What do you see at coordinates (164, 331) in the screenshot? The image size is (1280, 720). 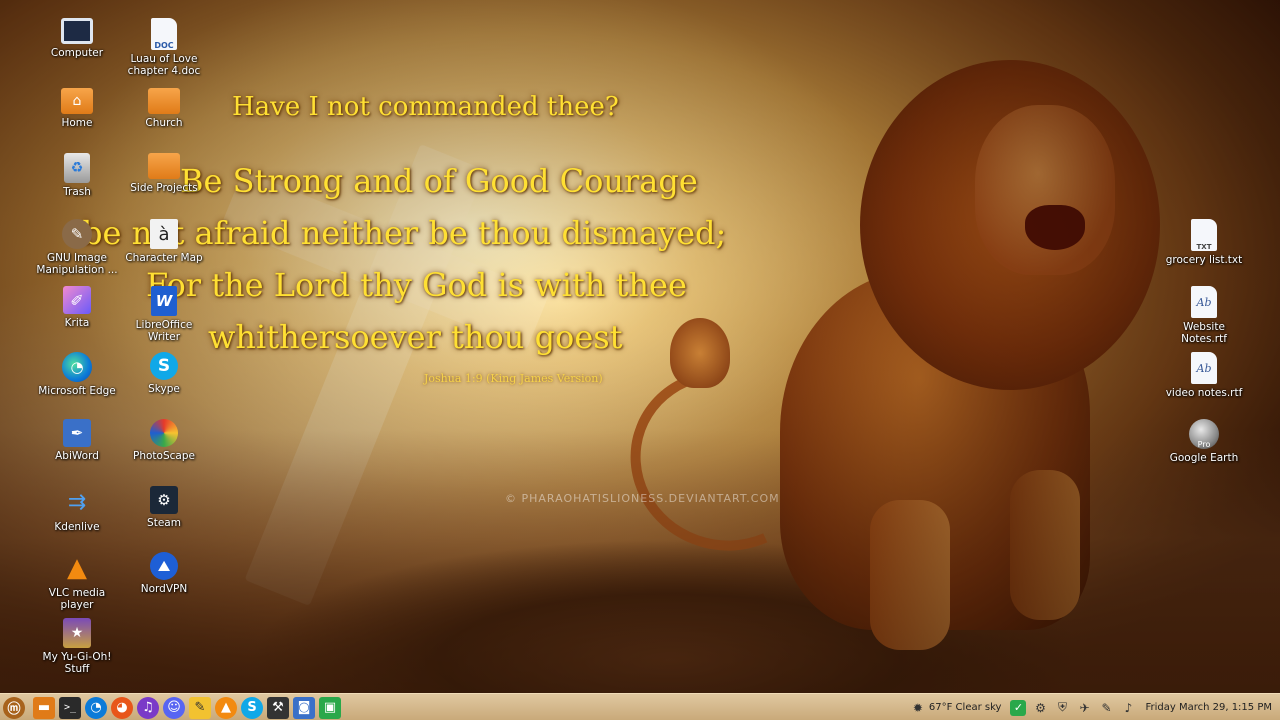 I see `desktop-icon-label: LibreOffice Writer` at bounding box center [164, 331].